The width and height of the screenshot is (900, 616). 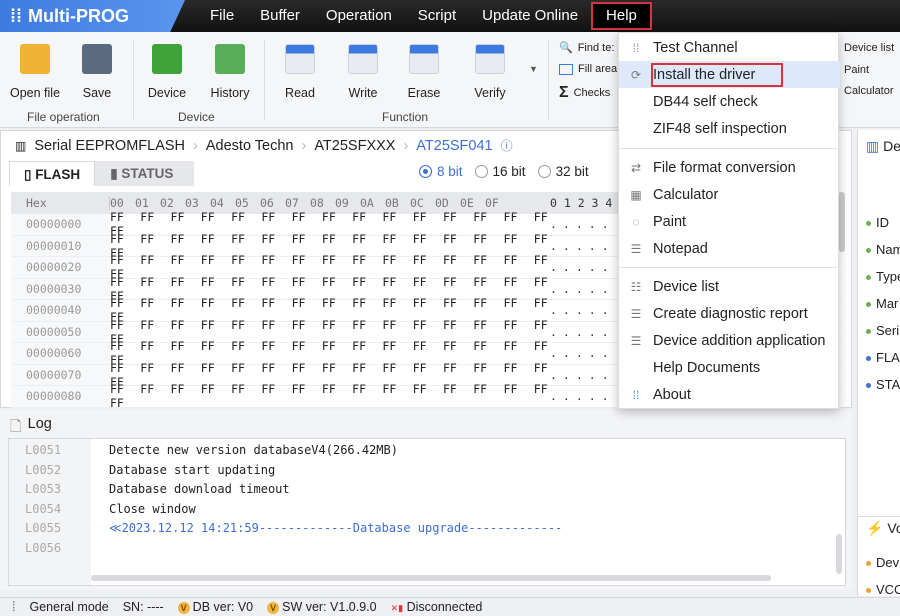 I want to click on hex-column-header: 01, so click(x=142, y=203).